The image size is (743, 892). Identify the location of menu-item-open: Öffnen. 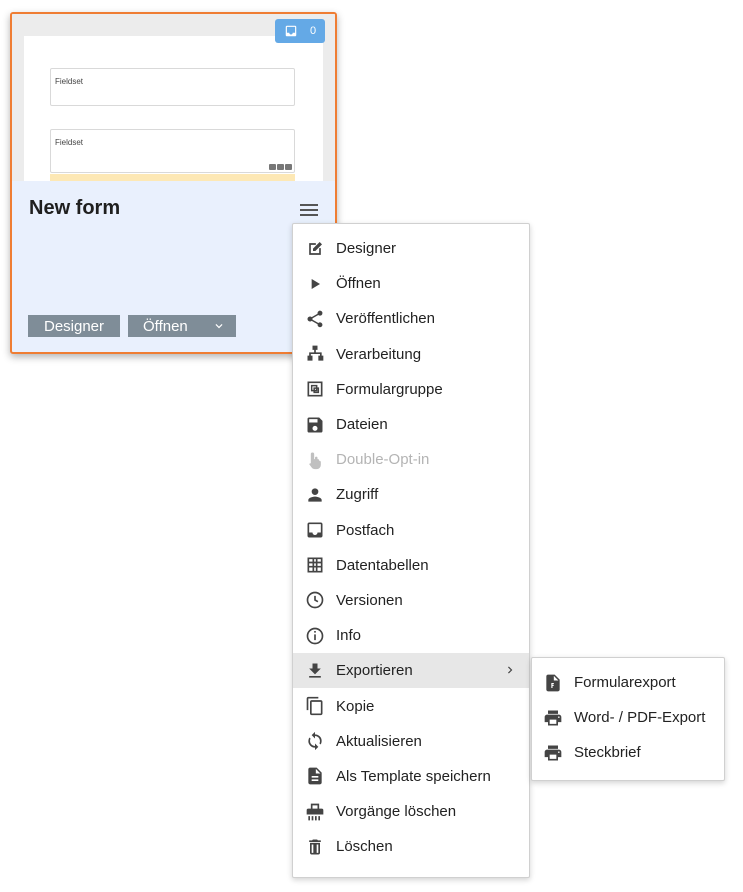
(411, 283).